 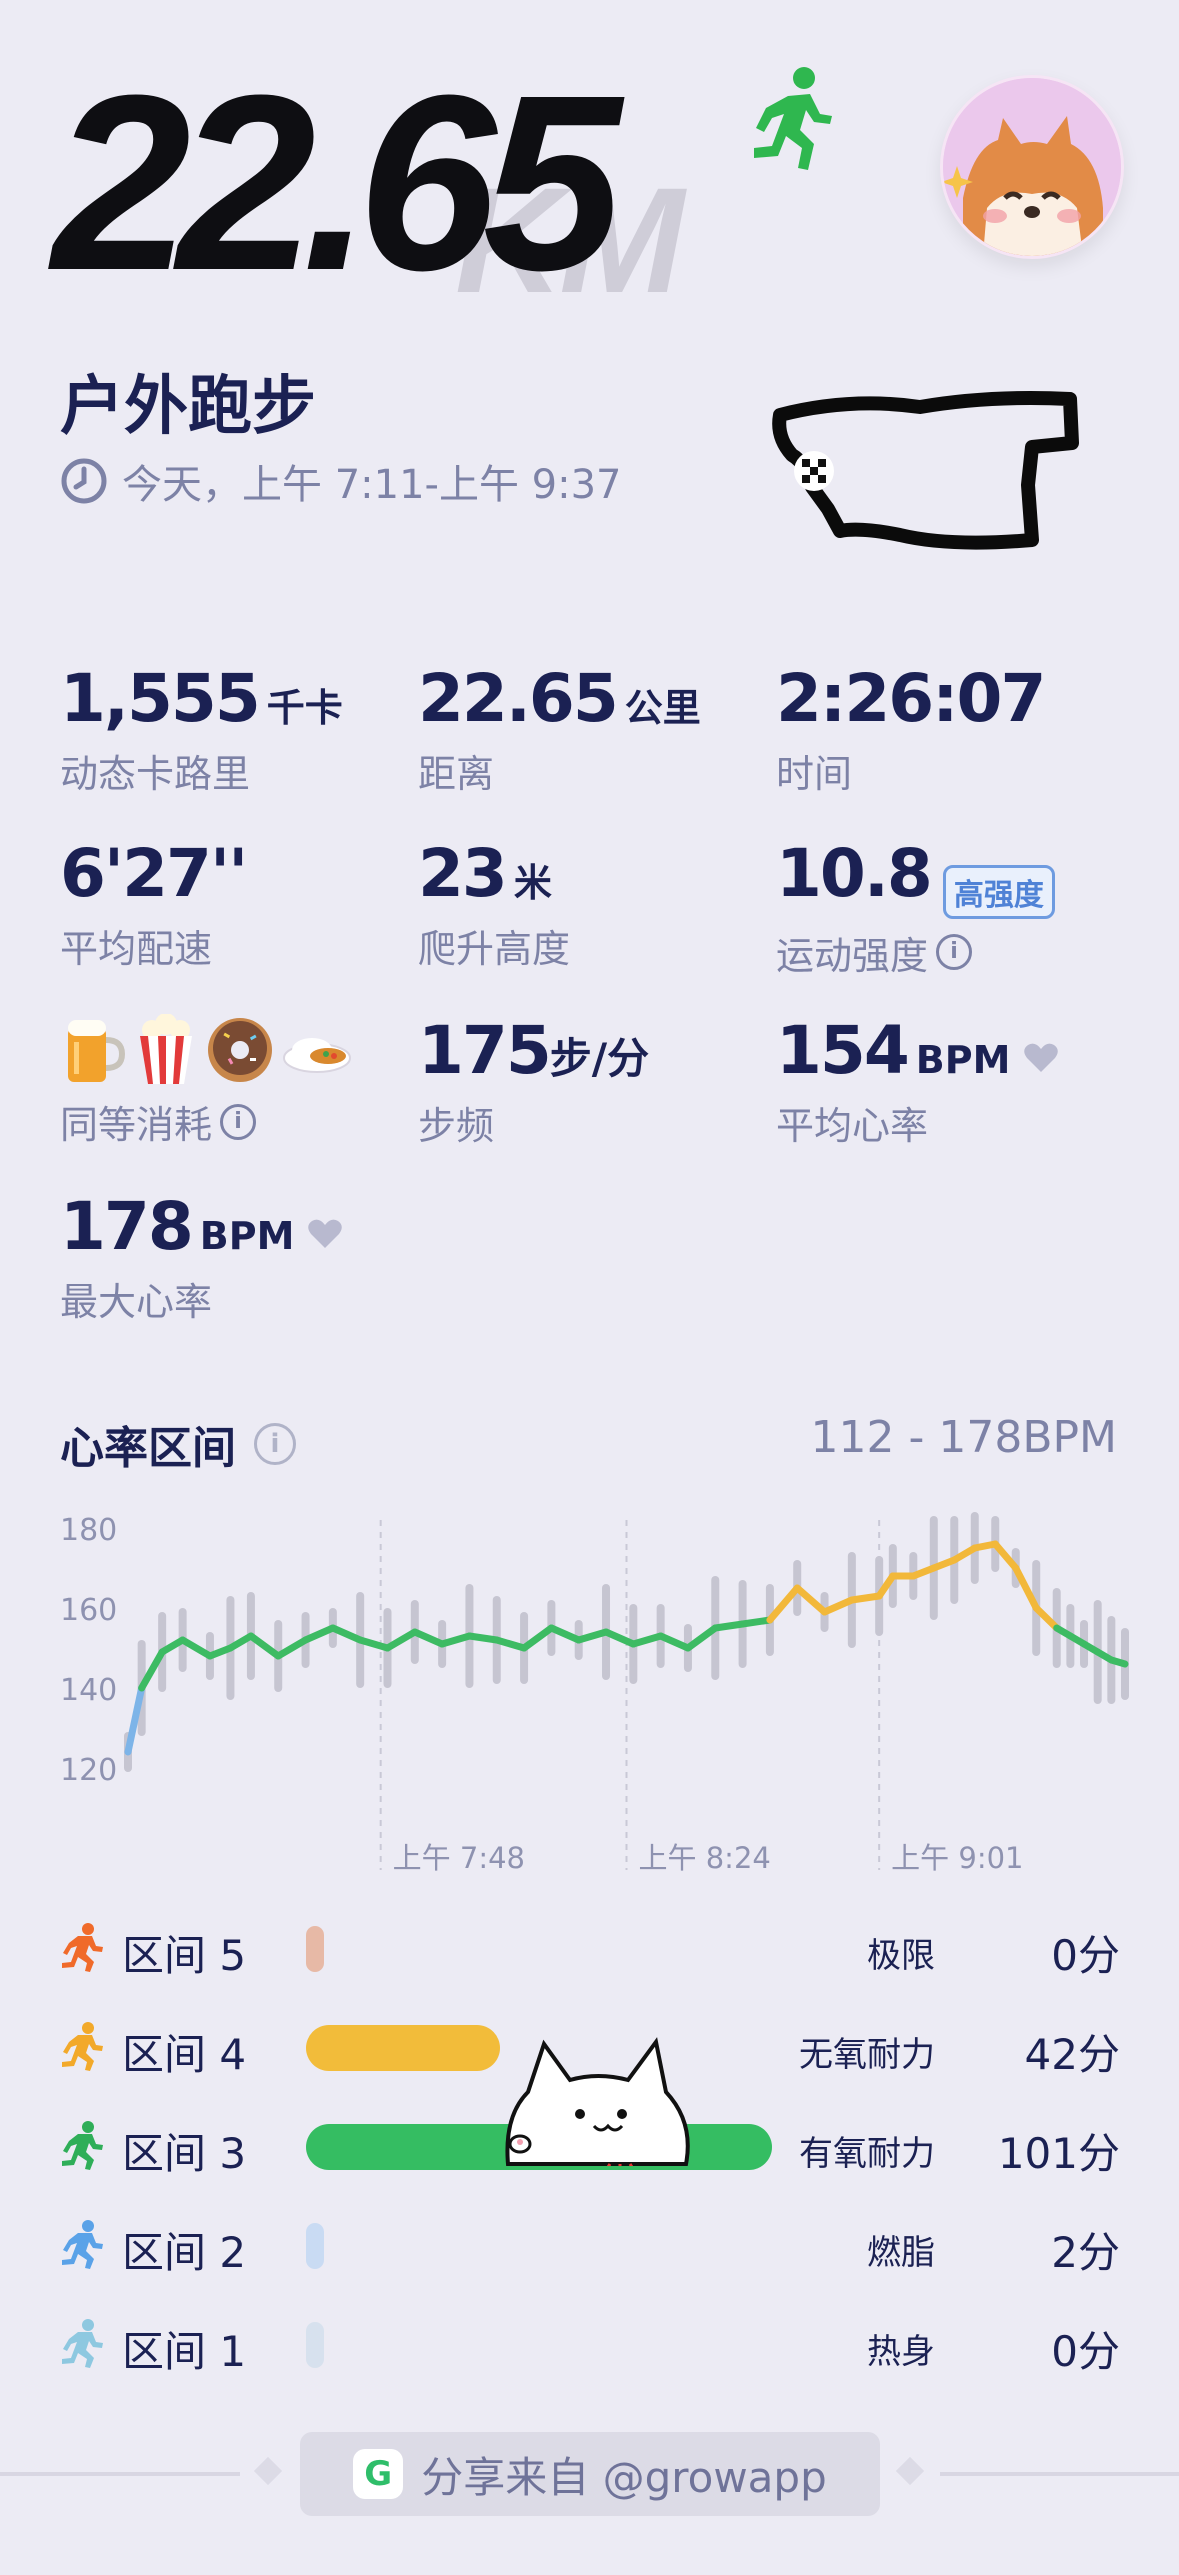 I want to click on footer-divider-right, so click(x=1059, y=2474).